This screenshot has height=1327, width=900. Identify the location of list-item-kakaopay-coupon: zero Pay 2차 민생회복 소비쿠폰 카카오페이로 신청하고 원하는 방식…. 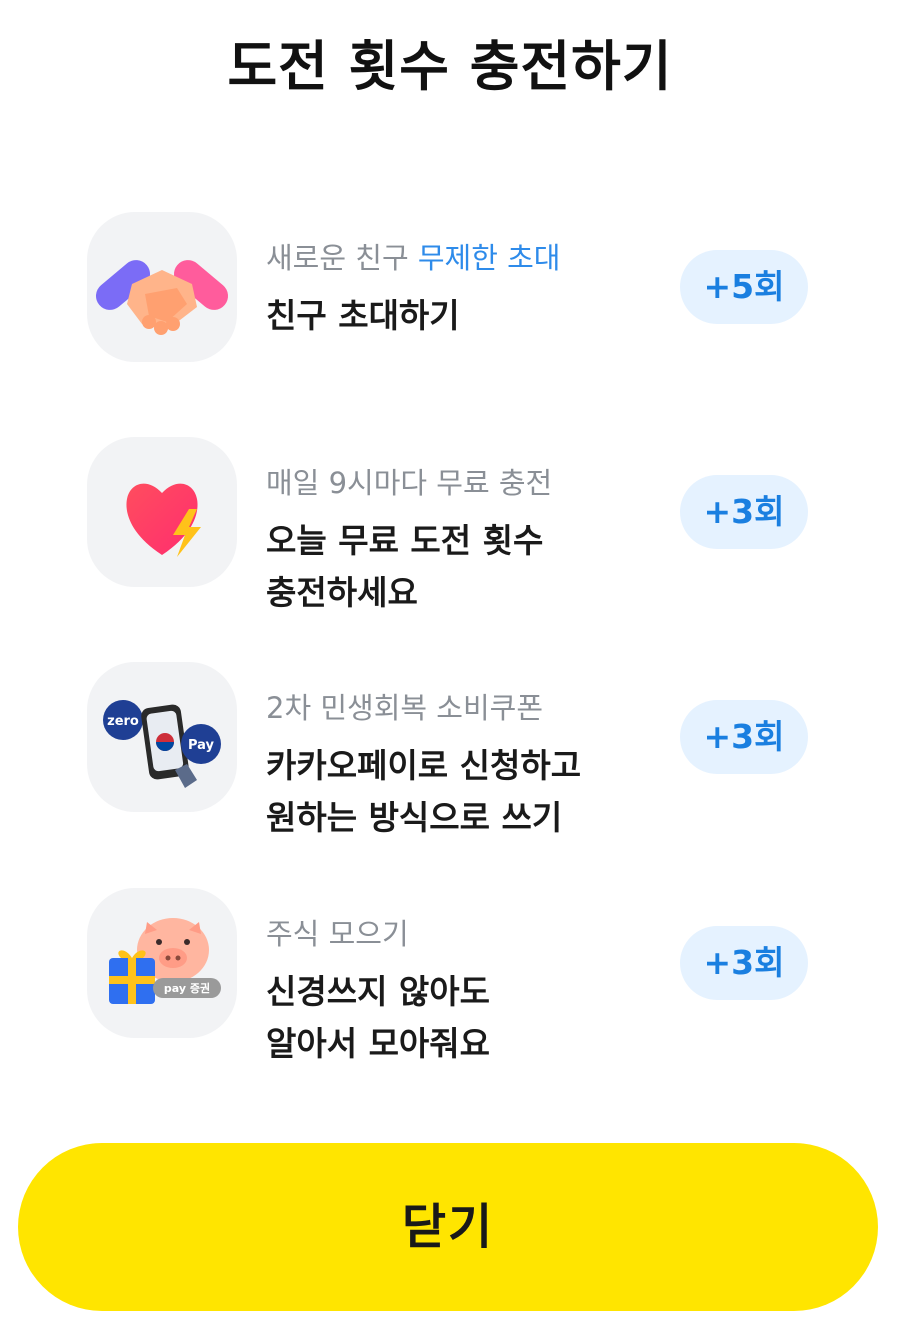
(450, 749).